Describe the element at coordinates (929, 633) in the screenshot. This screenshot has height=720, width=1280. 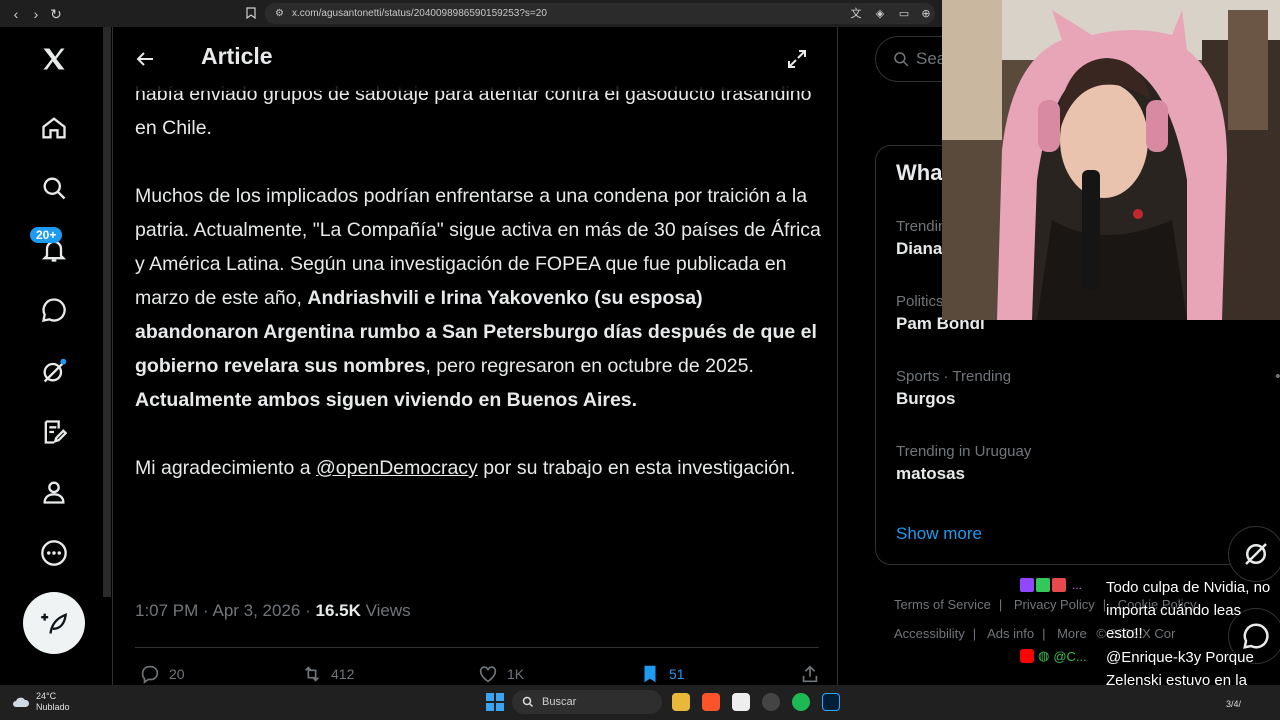
I see `accessibility-link: Accessibility` at that location.